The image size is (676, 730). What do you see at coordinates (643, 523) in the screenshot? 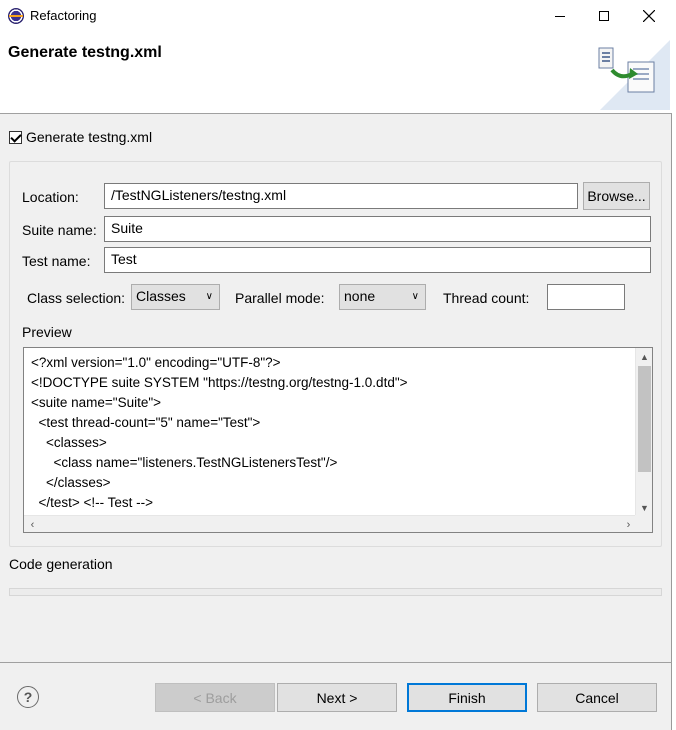
I see `scrollbar-corner` at bounding box center [643, 523].